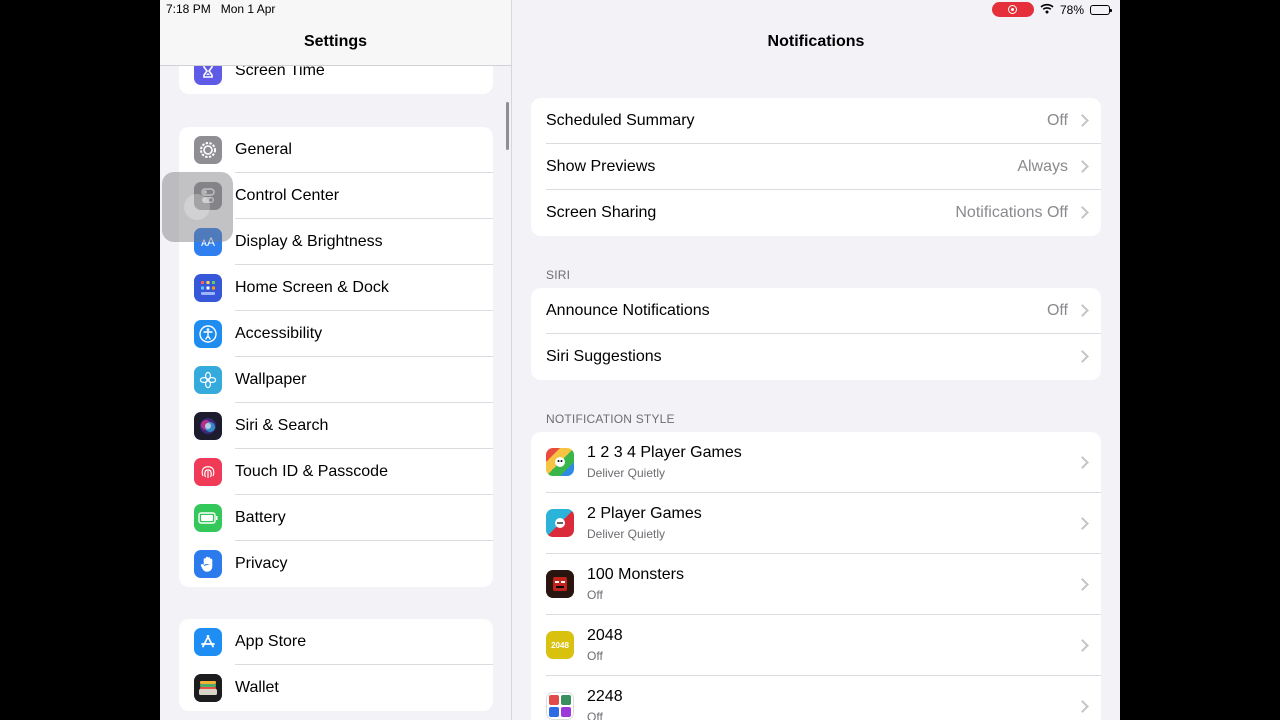  Describe the element at coordinates (560, 706) in the screenshot. I see `tile-2248-icon` at that location.